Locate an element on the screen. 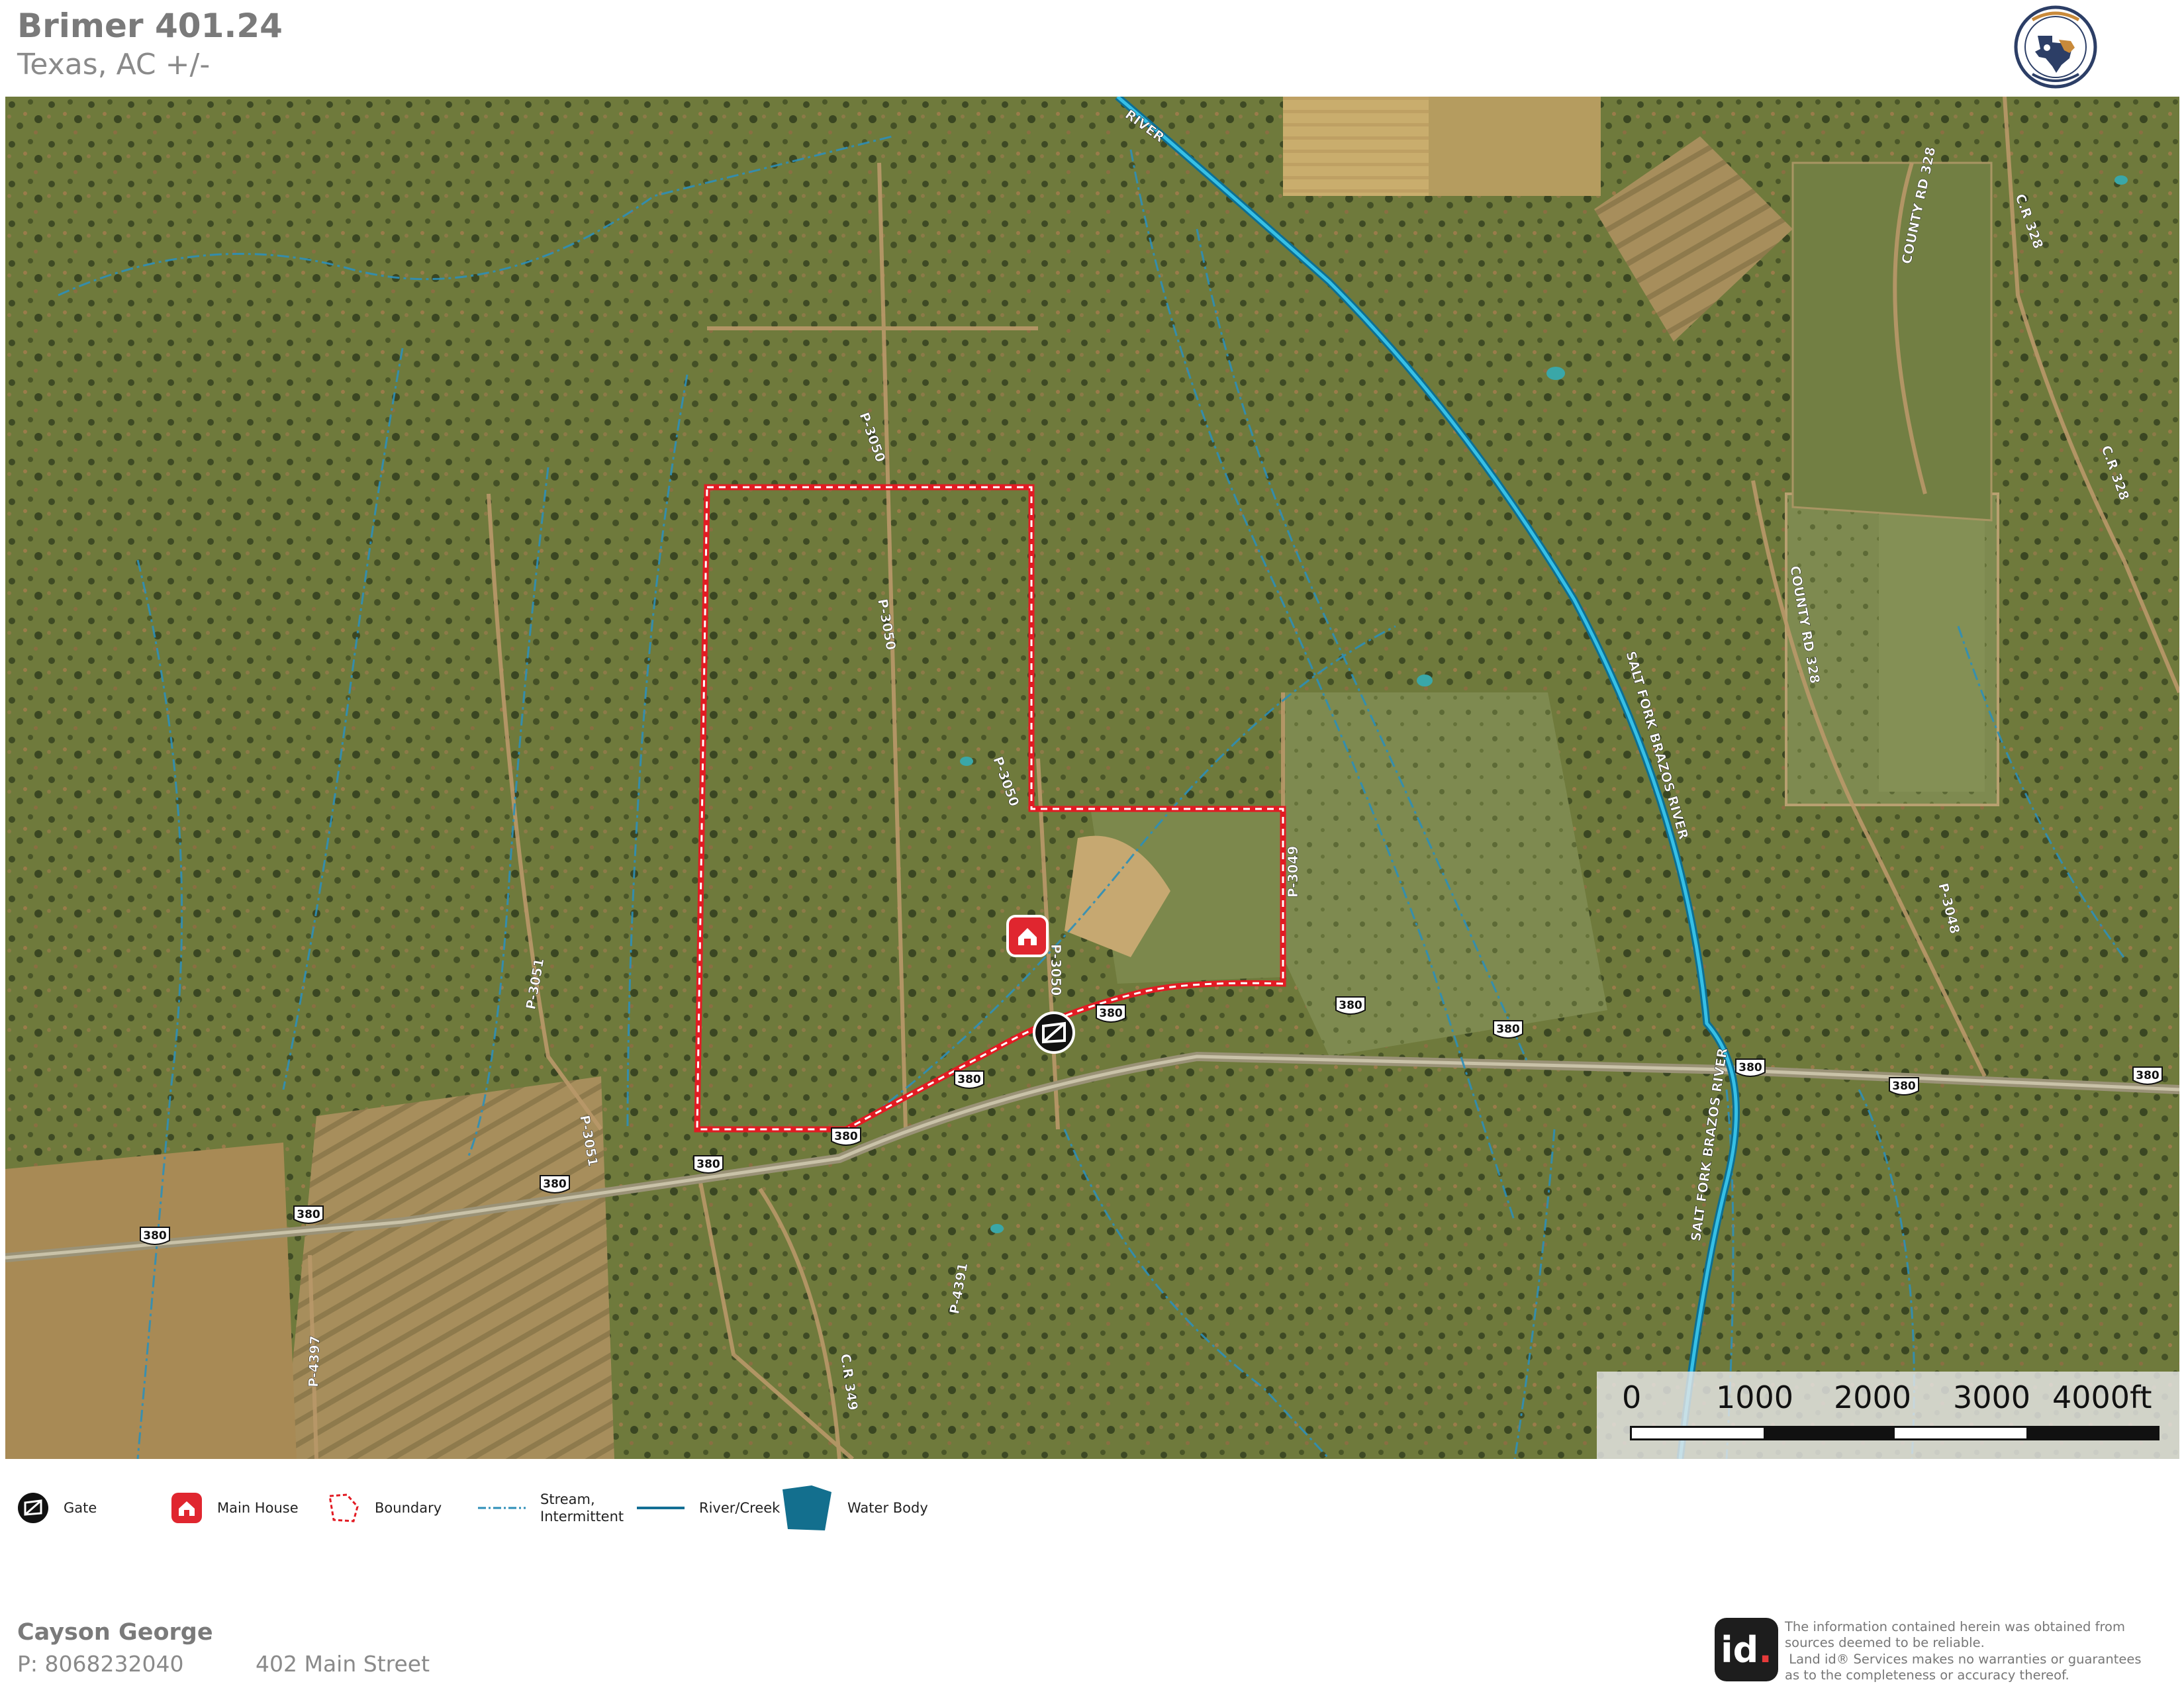 The image size is (2184, 1688). legend-label-main-house: Main House is located at coordinates (258, 1507).